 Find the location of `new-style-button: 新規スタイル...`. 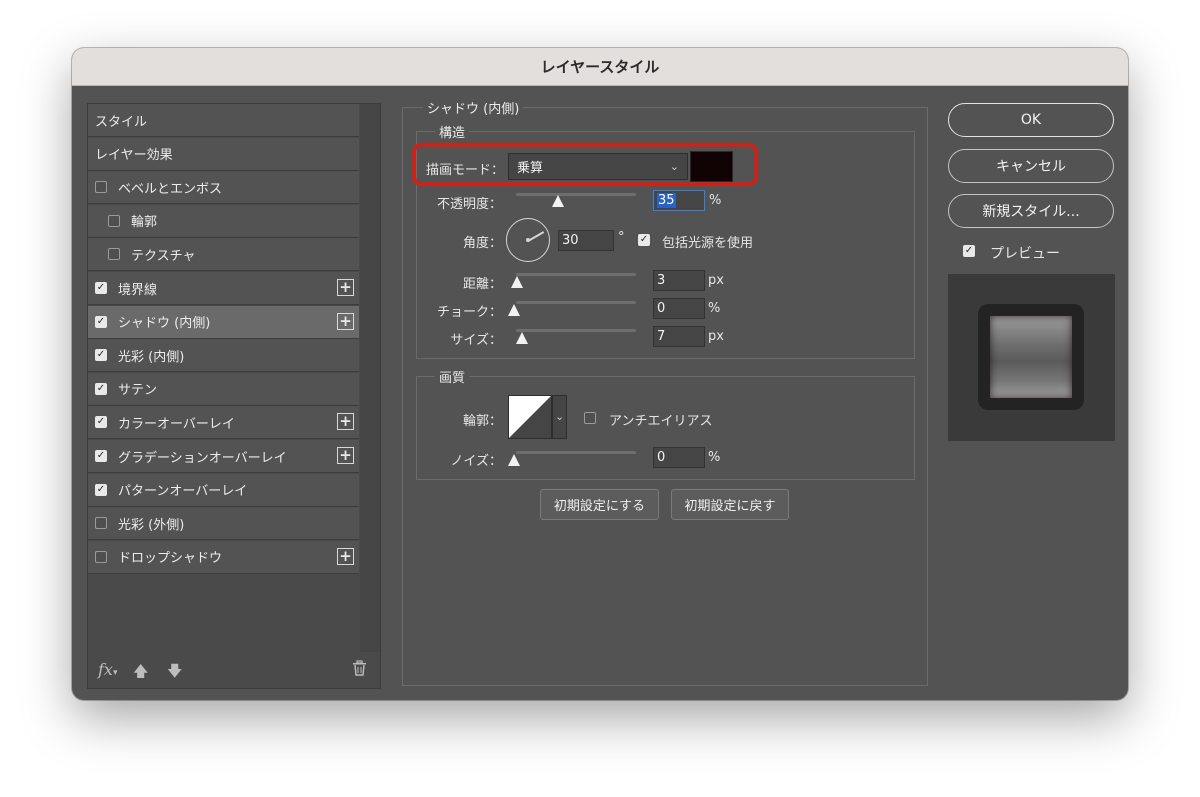

new-style-button: 新規スタイル... is located at coordinates (1031, 211).